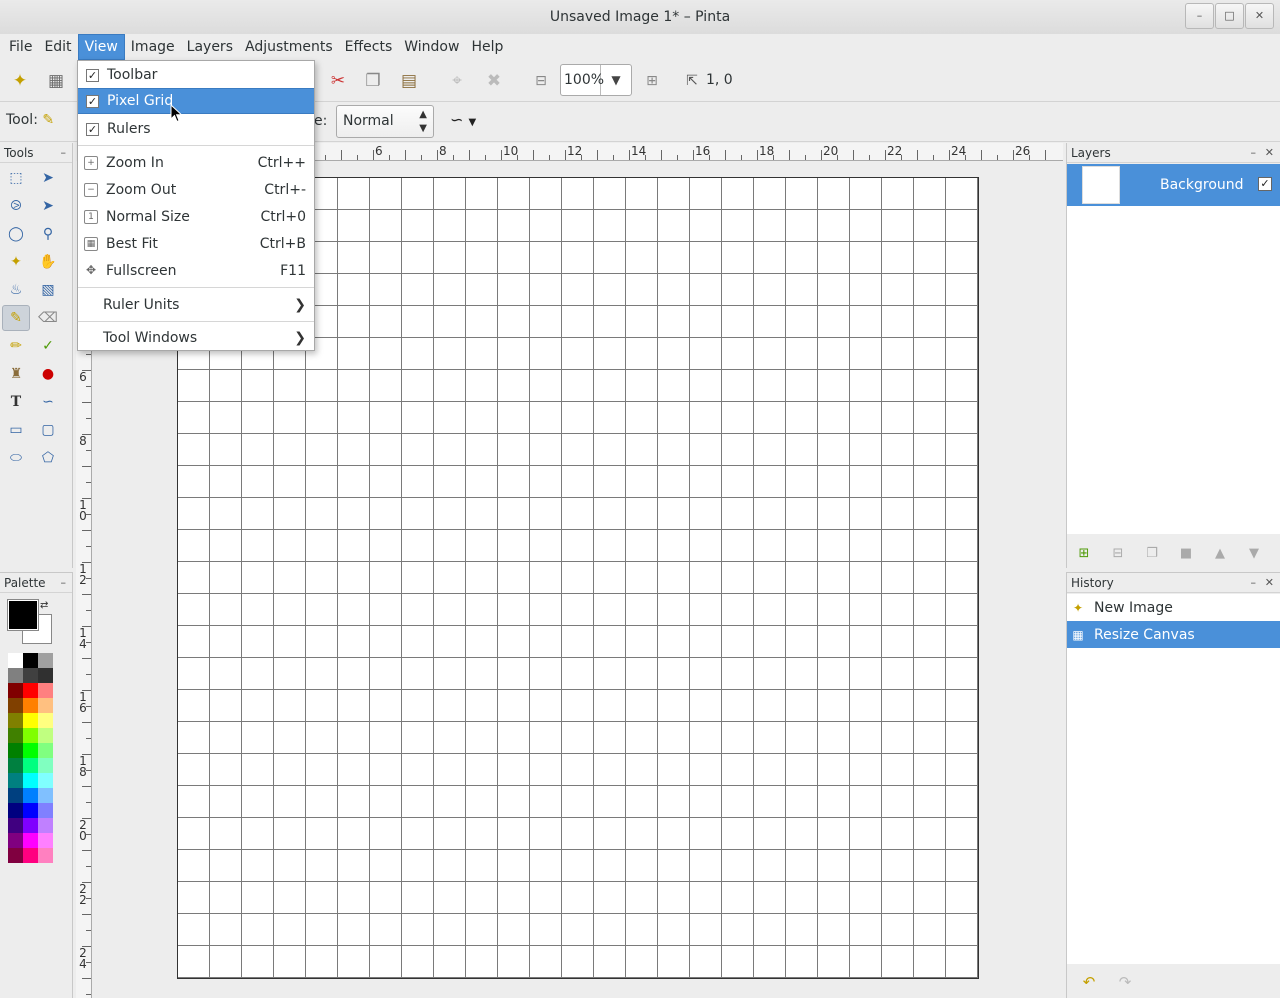 Image resolution: width=1280 pixels, height=998 pixels. What do you see at coordinates (16, 374) in the screenshot?
I see `clone-stamp-icon: ♜` at bounding box center [16, 374].